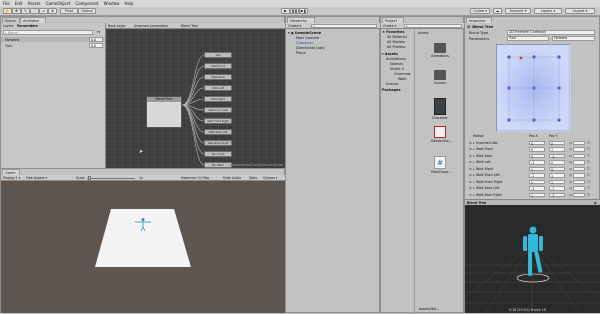 This screenshot has width=600, height=314. What do you see at coordinates (8, 26) in the screenshot?
I see `layers-tab: Layers` at bounding box center [8, 26].